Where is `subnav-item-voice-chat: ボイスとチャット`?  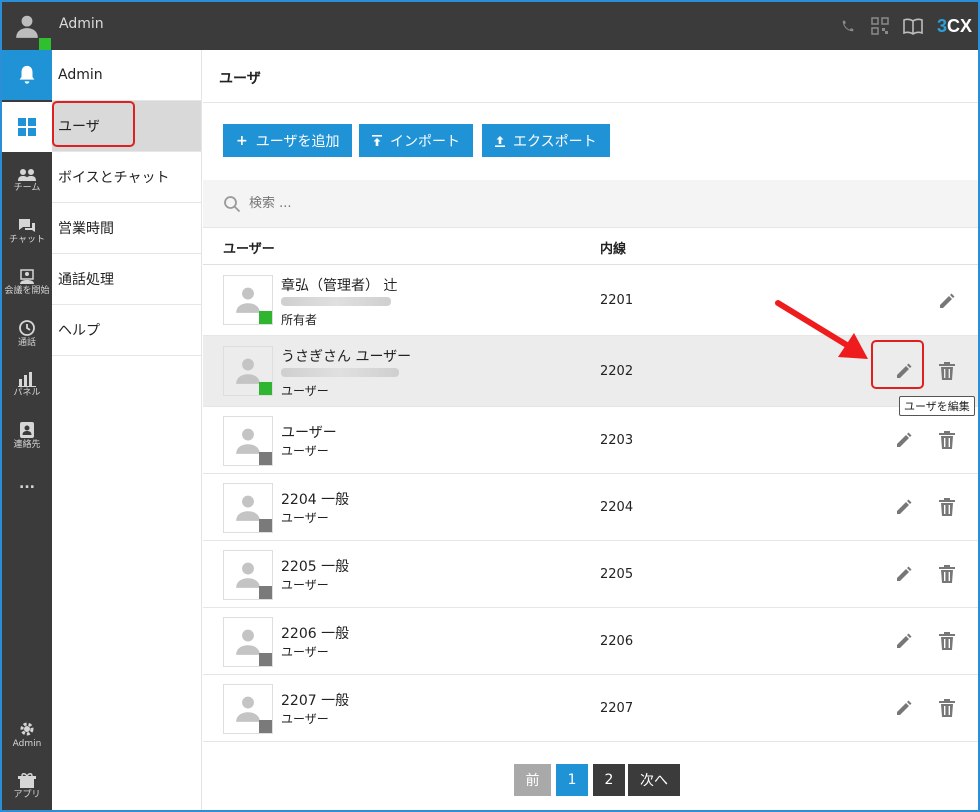 subnav-item-voice-chat: ボイスとチャット is located at coordinates (126, 177).